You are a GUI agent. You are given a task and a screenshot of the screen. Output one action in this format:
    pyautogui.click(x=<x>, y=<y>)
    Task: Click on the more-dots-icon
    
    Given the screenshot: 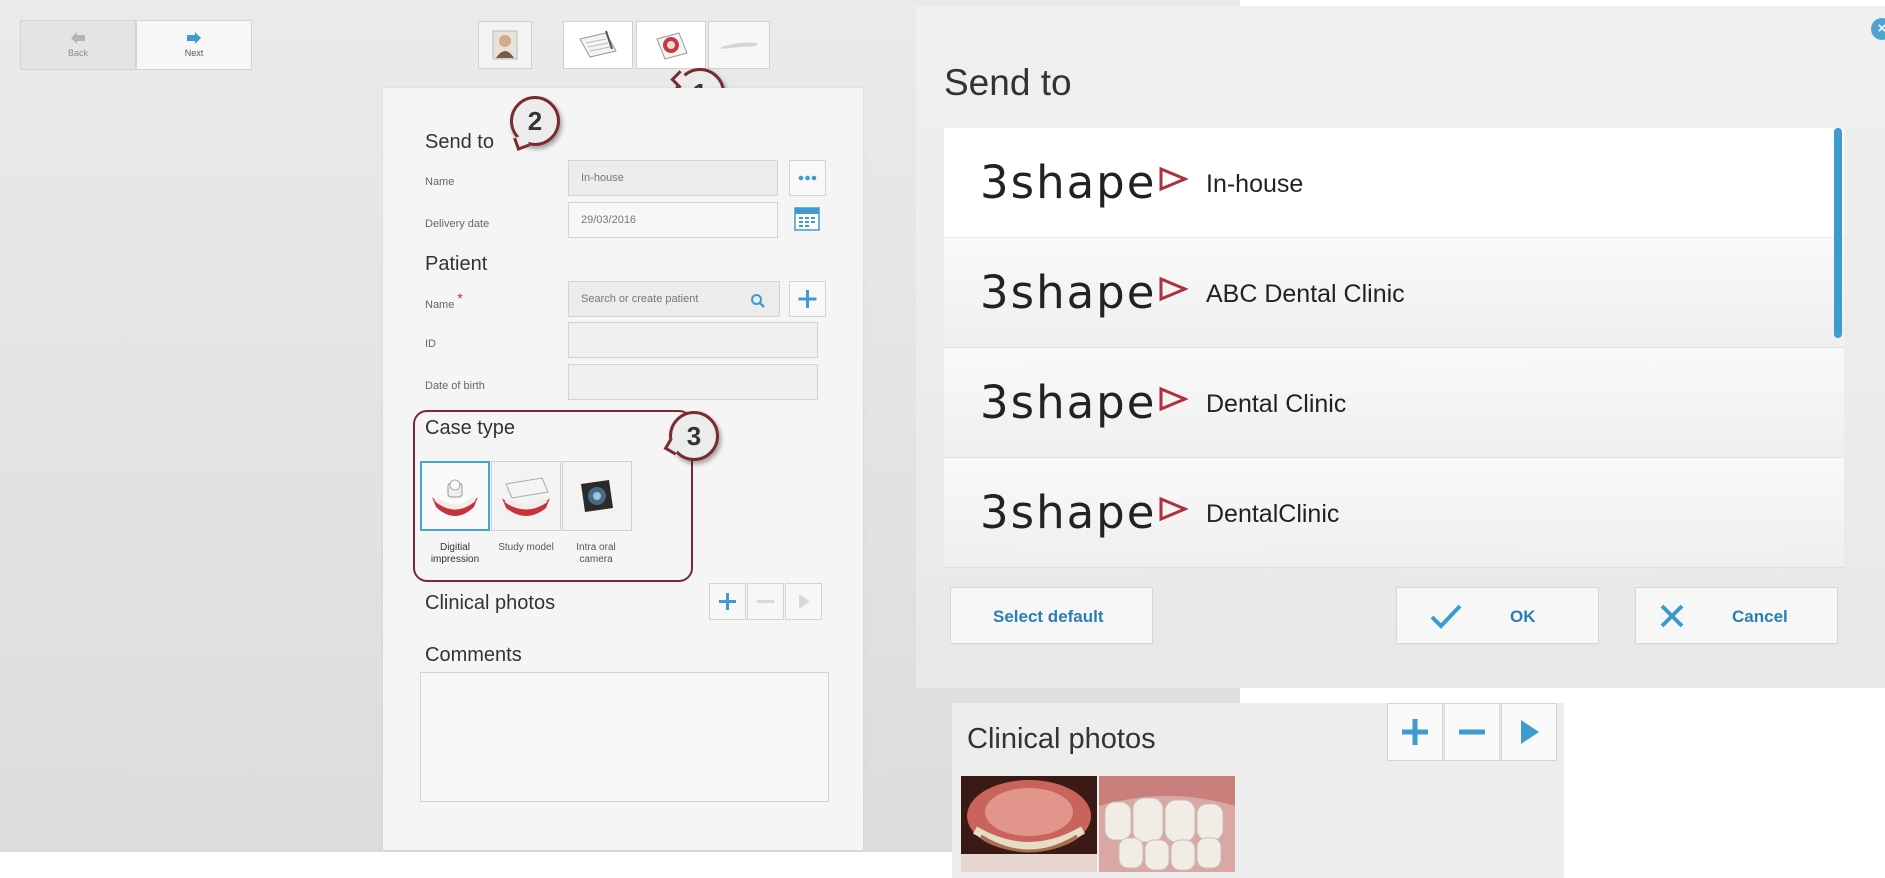 What is the action you would take?
    pyautogui.click(x=807, y=178)
    